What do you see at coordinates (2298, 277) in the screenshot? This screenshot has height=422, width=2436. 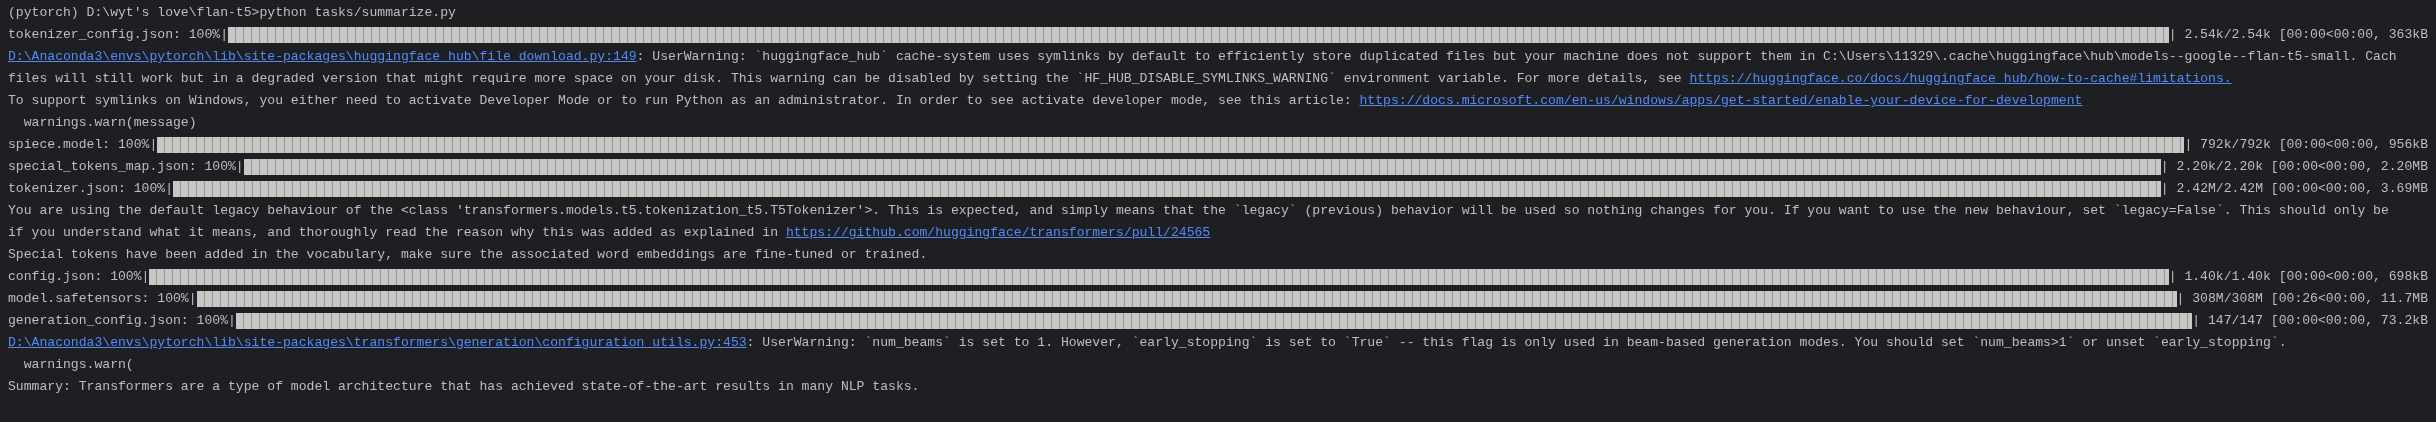 I see `progress-stats: | 1.40k/1.40k [00:00<00:00, 698kB` at bounding box center [2298, 277].